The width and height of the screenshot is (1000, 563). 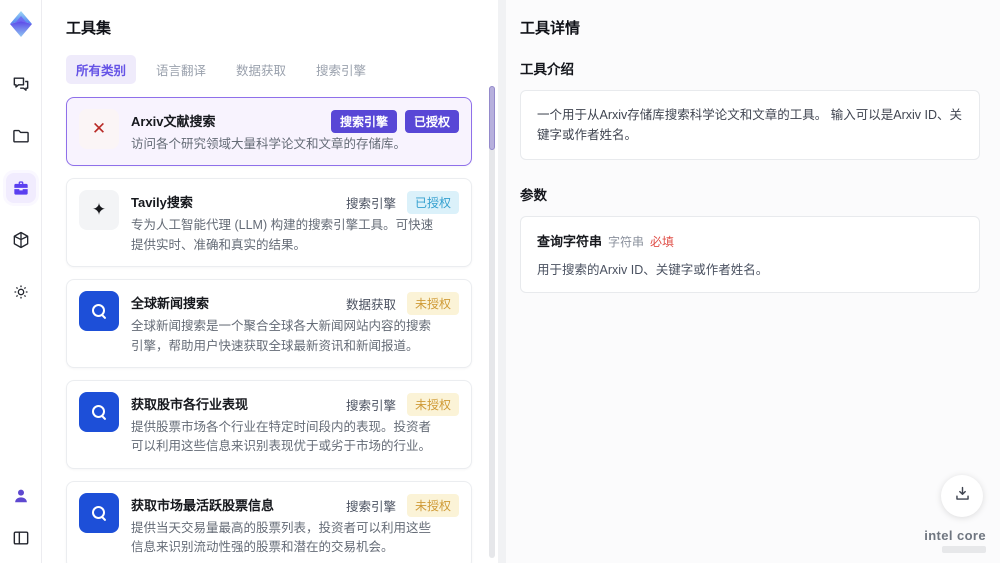 I want to click on rail-bottom, so click(x=21, y=517).